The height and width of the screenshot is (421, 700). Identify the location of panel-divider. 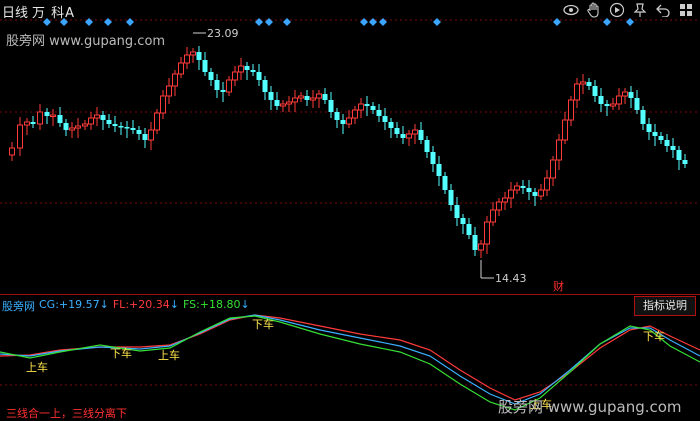
(350, 294).